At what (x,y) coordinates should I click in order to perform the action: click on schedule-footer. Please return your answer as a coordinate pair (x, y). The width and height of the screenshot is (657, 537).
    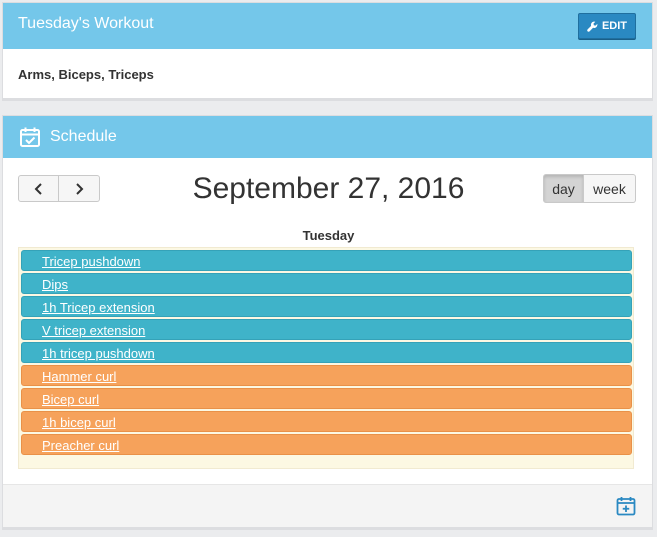
    Looking at the image, I should click on (327, 505).